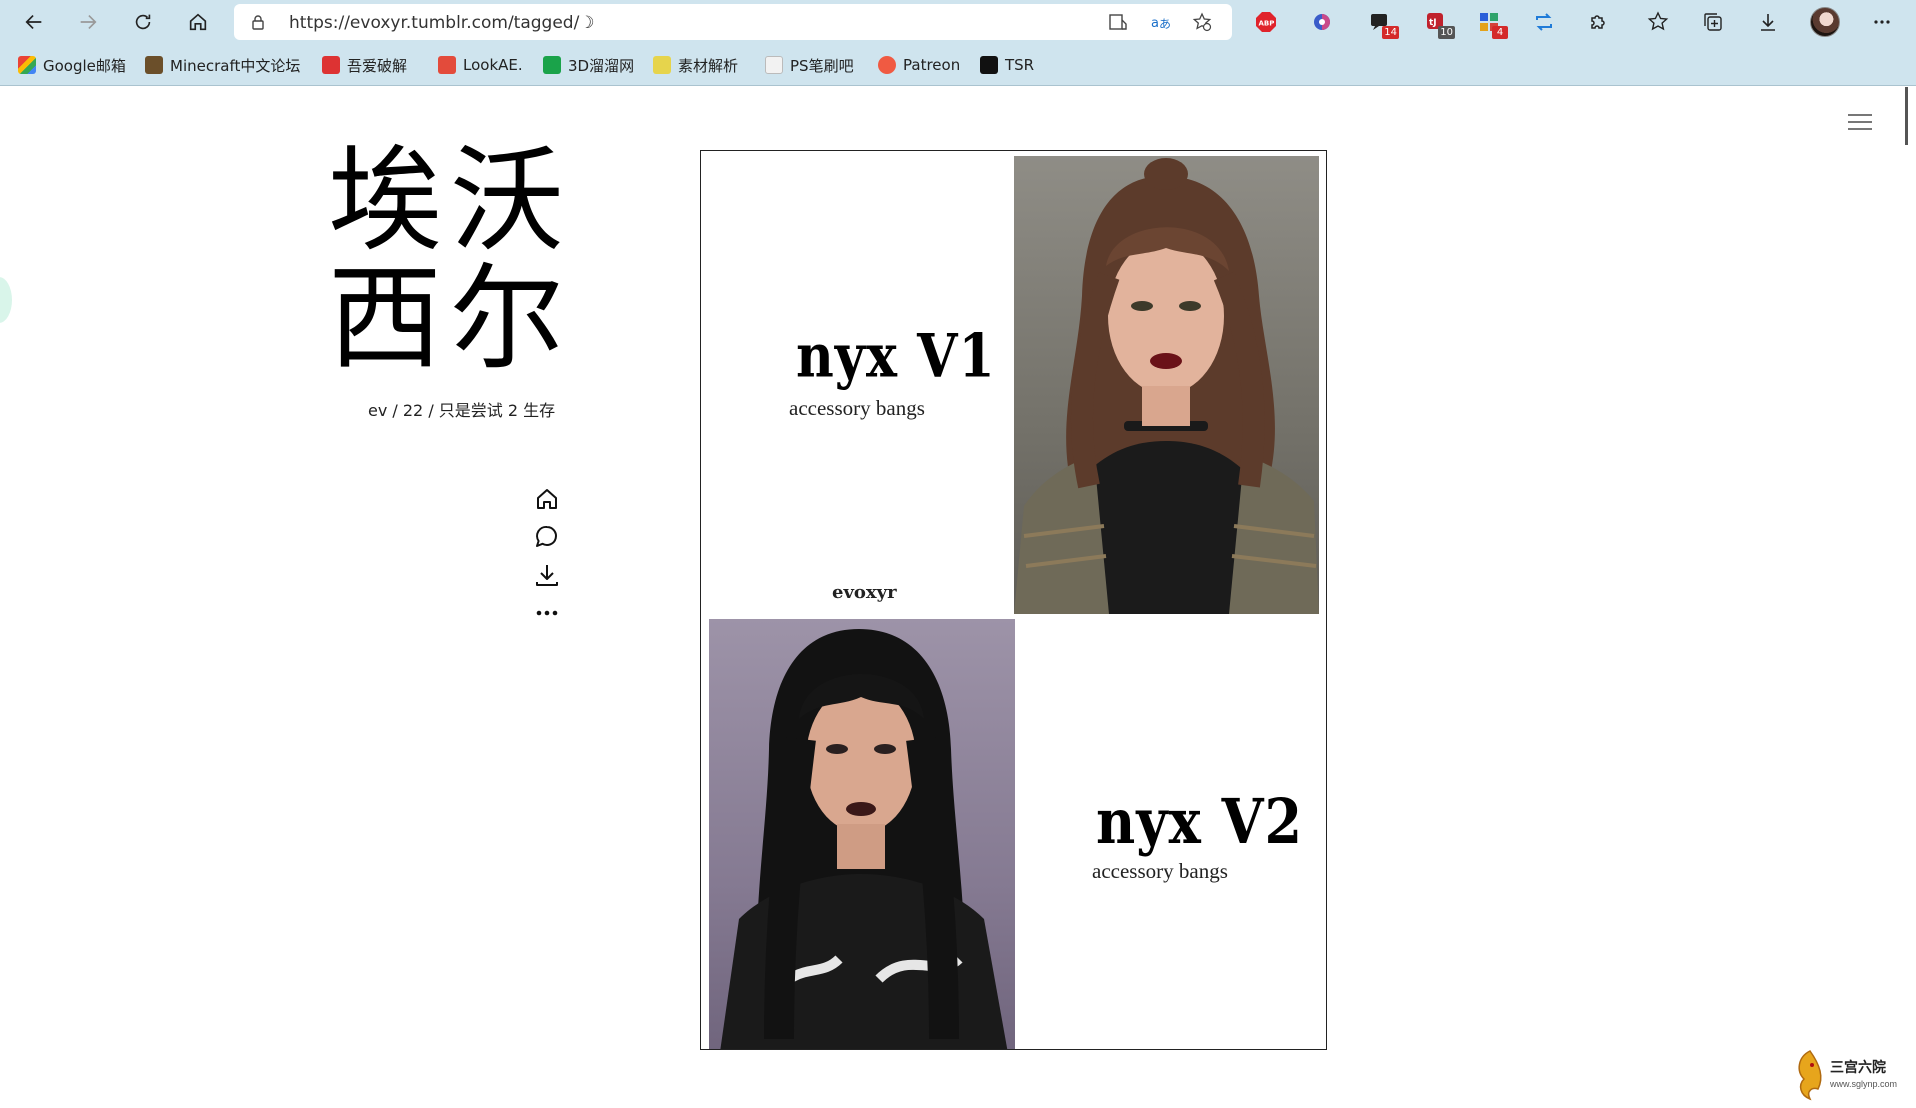  I want to click on adblock-plus-icon: ABP, so click(1266, 22).